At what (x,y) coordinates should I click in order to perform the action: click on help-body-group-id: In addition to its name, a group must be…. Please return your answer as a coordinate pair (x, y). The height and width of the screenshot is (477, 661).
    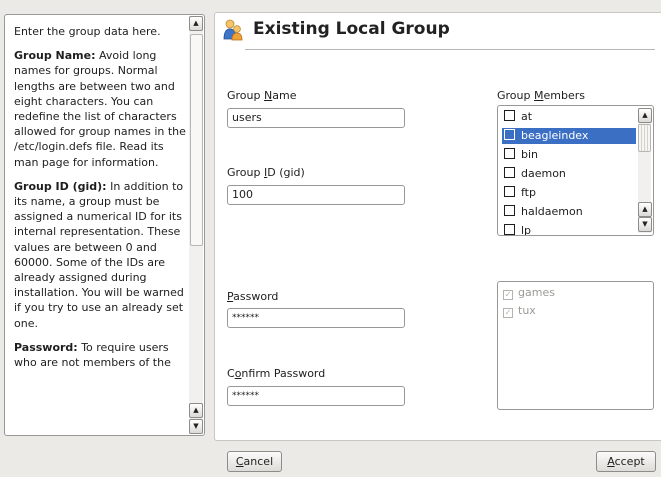
    Looking at the image, I should click on (99, 254).